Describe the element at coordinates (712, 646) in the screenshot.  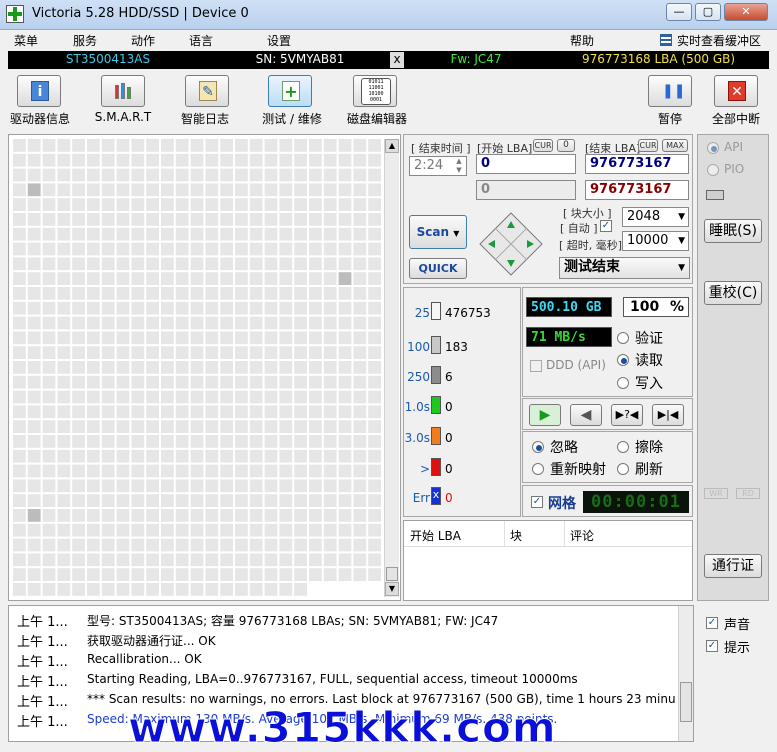
I see `hint-checkbox: ✓` at that location.